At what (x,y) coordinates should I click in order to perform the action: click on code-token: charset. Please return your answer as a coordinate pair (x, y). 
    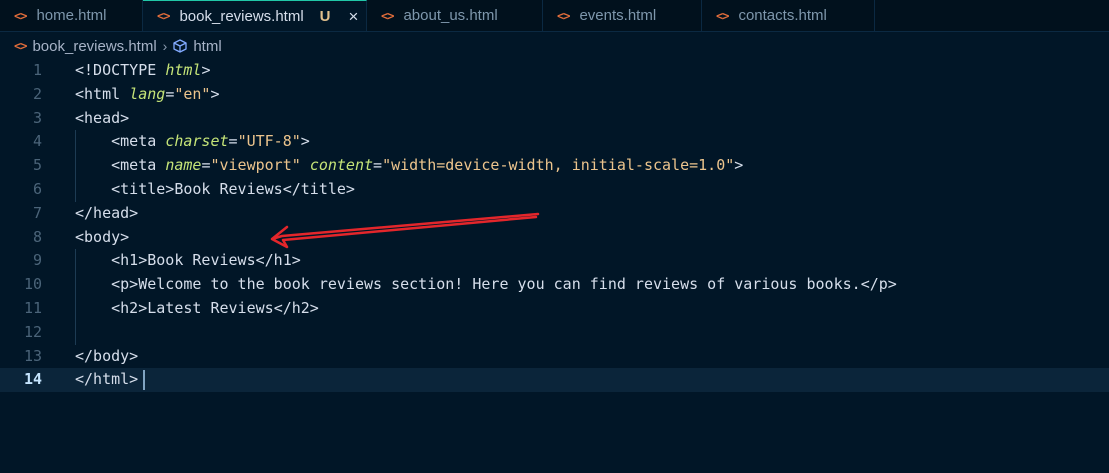
    Looking at the image, I should click on (197, 141).